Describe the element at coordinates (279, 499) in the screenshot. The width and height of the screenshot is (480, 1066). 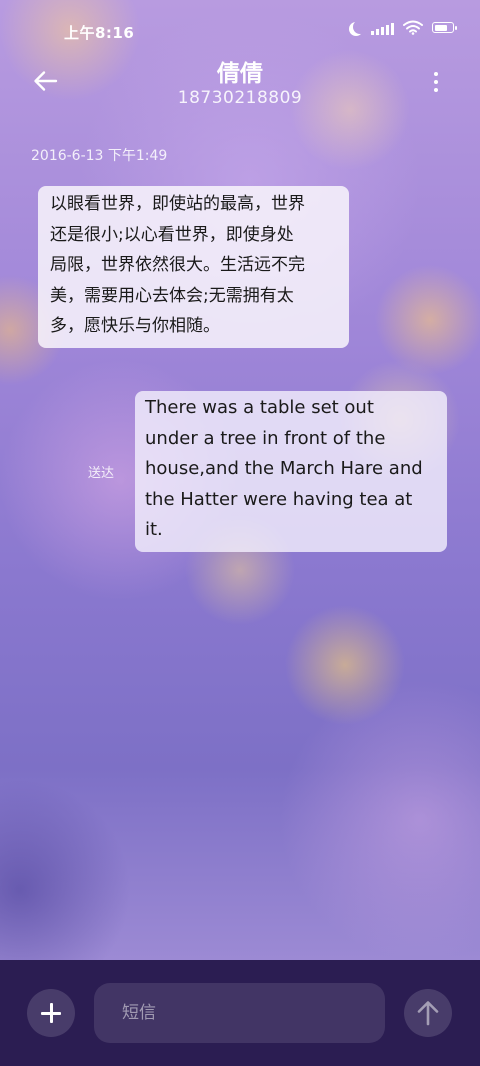
I see `message-line: the Hatter were having tea at` at that location.